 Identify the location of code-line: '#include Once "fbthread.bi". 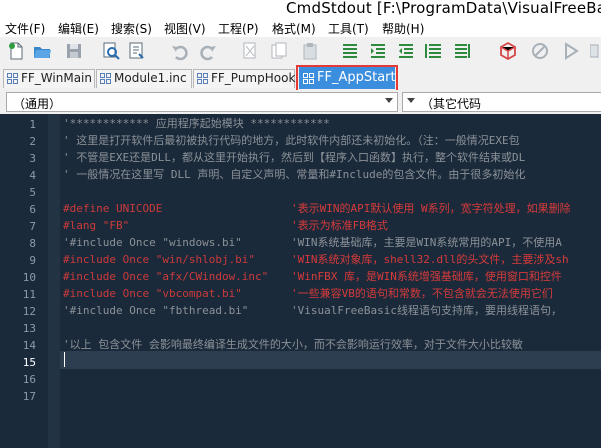
(155, 310).